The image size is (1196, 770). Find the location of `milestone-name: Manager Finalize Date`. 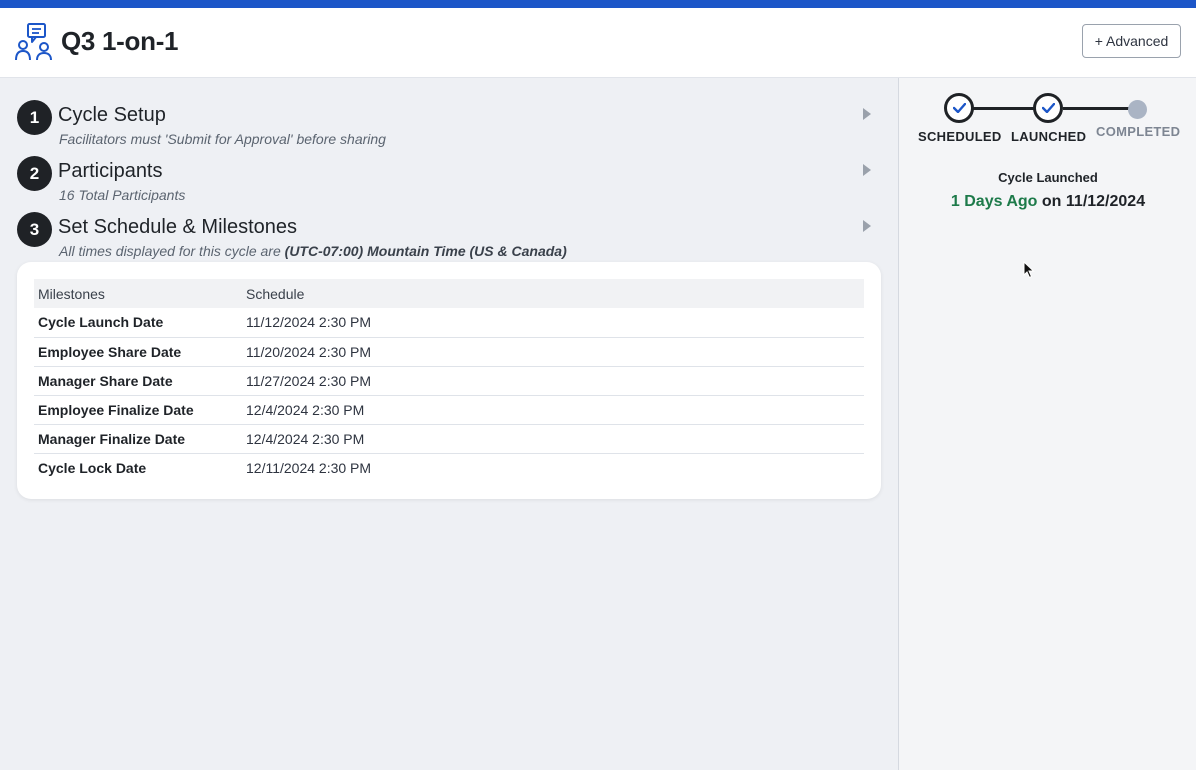

milestone-name: Manager Finalize Date is located at coordinates (138, 438).